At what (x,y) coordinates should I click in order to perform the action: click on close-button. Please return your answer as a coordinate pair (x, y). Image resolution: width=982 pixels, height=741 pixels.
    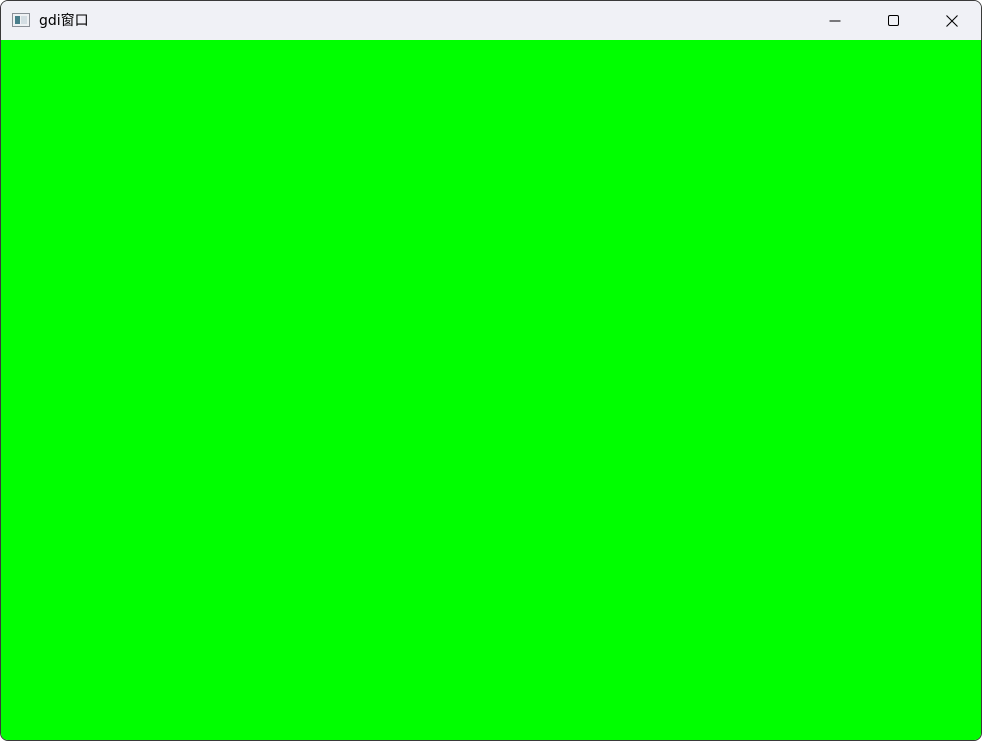
    Looking at the image, I should click on (952, 20).